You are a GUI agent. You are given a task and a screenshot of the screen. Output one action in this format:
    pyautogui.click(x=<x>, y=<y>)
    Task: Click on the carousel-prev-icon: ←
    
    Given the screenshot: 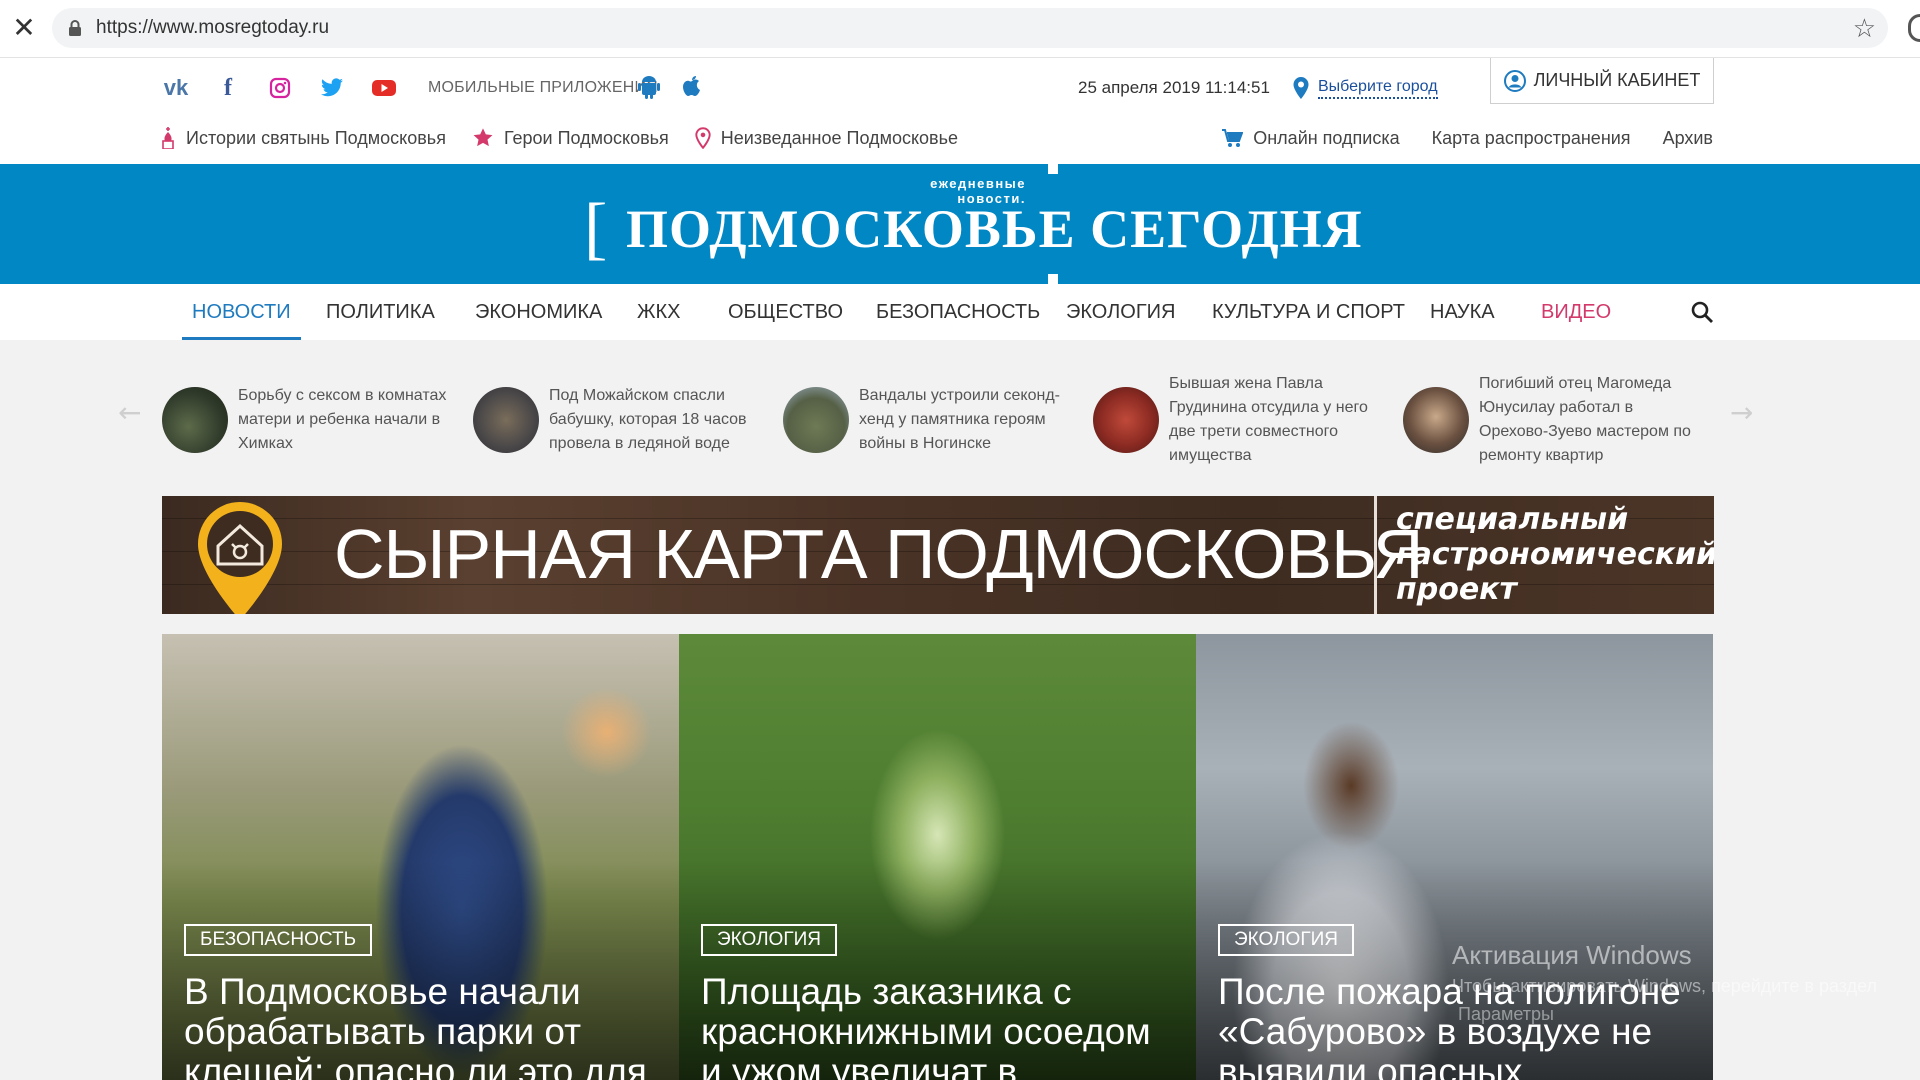 What is the action you would take?
    pyautogui.click(x=129, y=412)
    